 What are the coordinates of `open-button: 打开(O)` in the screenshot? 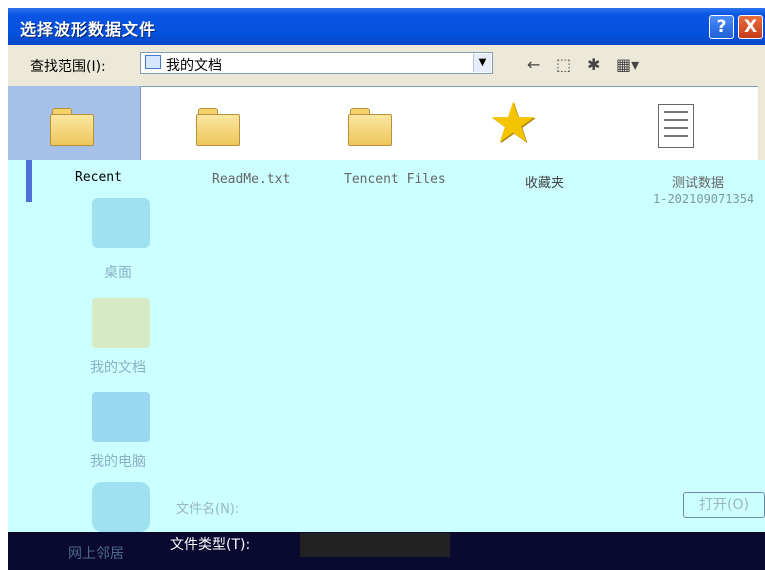 It's located at (724, 505).